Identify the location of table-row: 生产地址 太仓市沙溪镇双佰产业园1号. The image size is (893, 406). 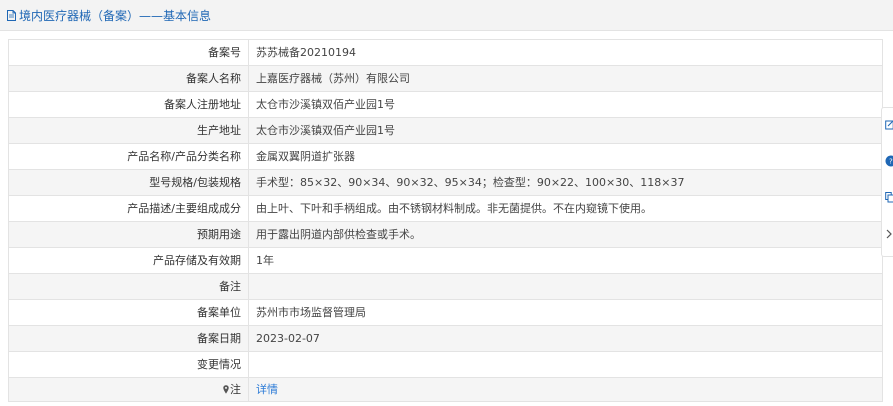
(445, 130).